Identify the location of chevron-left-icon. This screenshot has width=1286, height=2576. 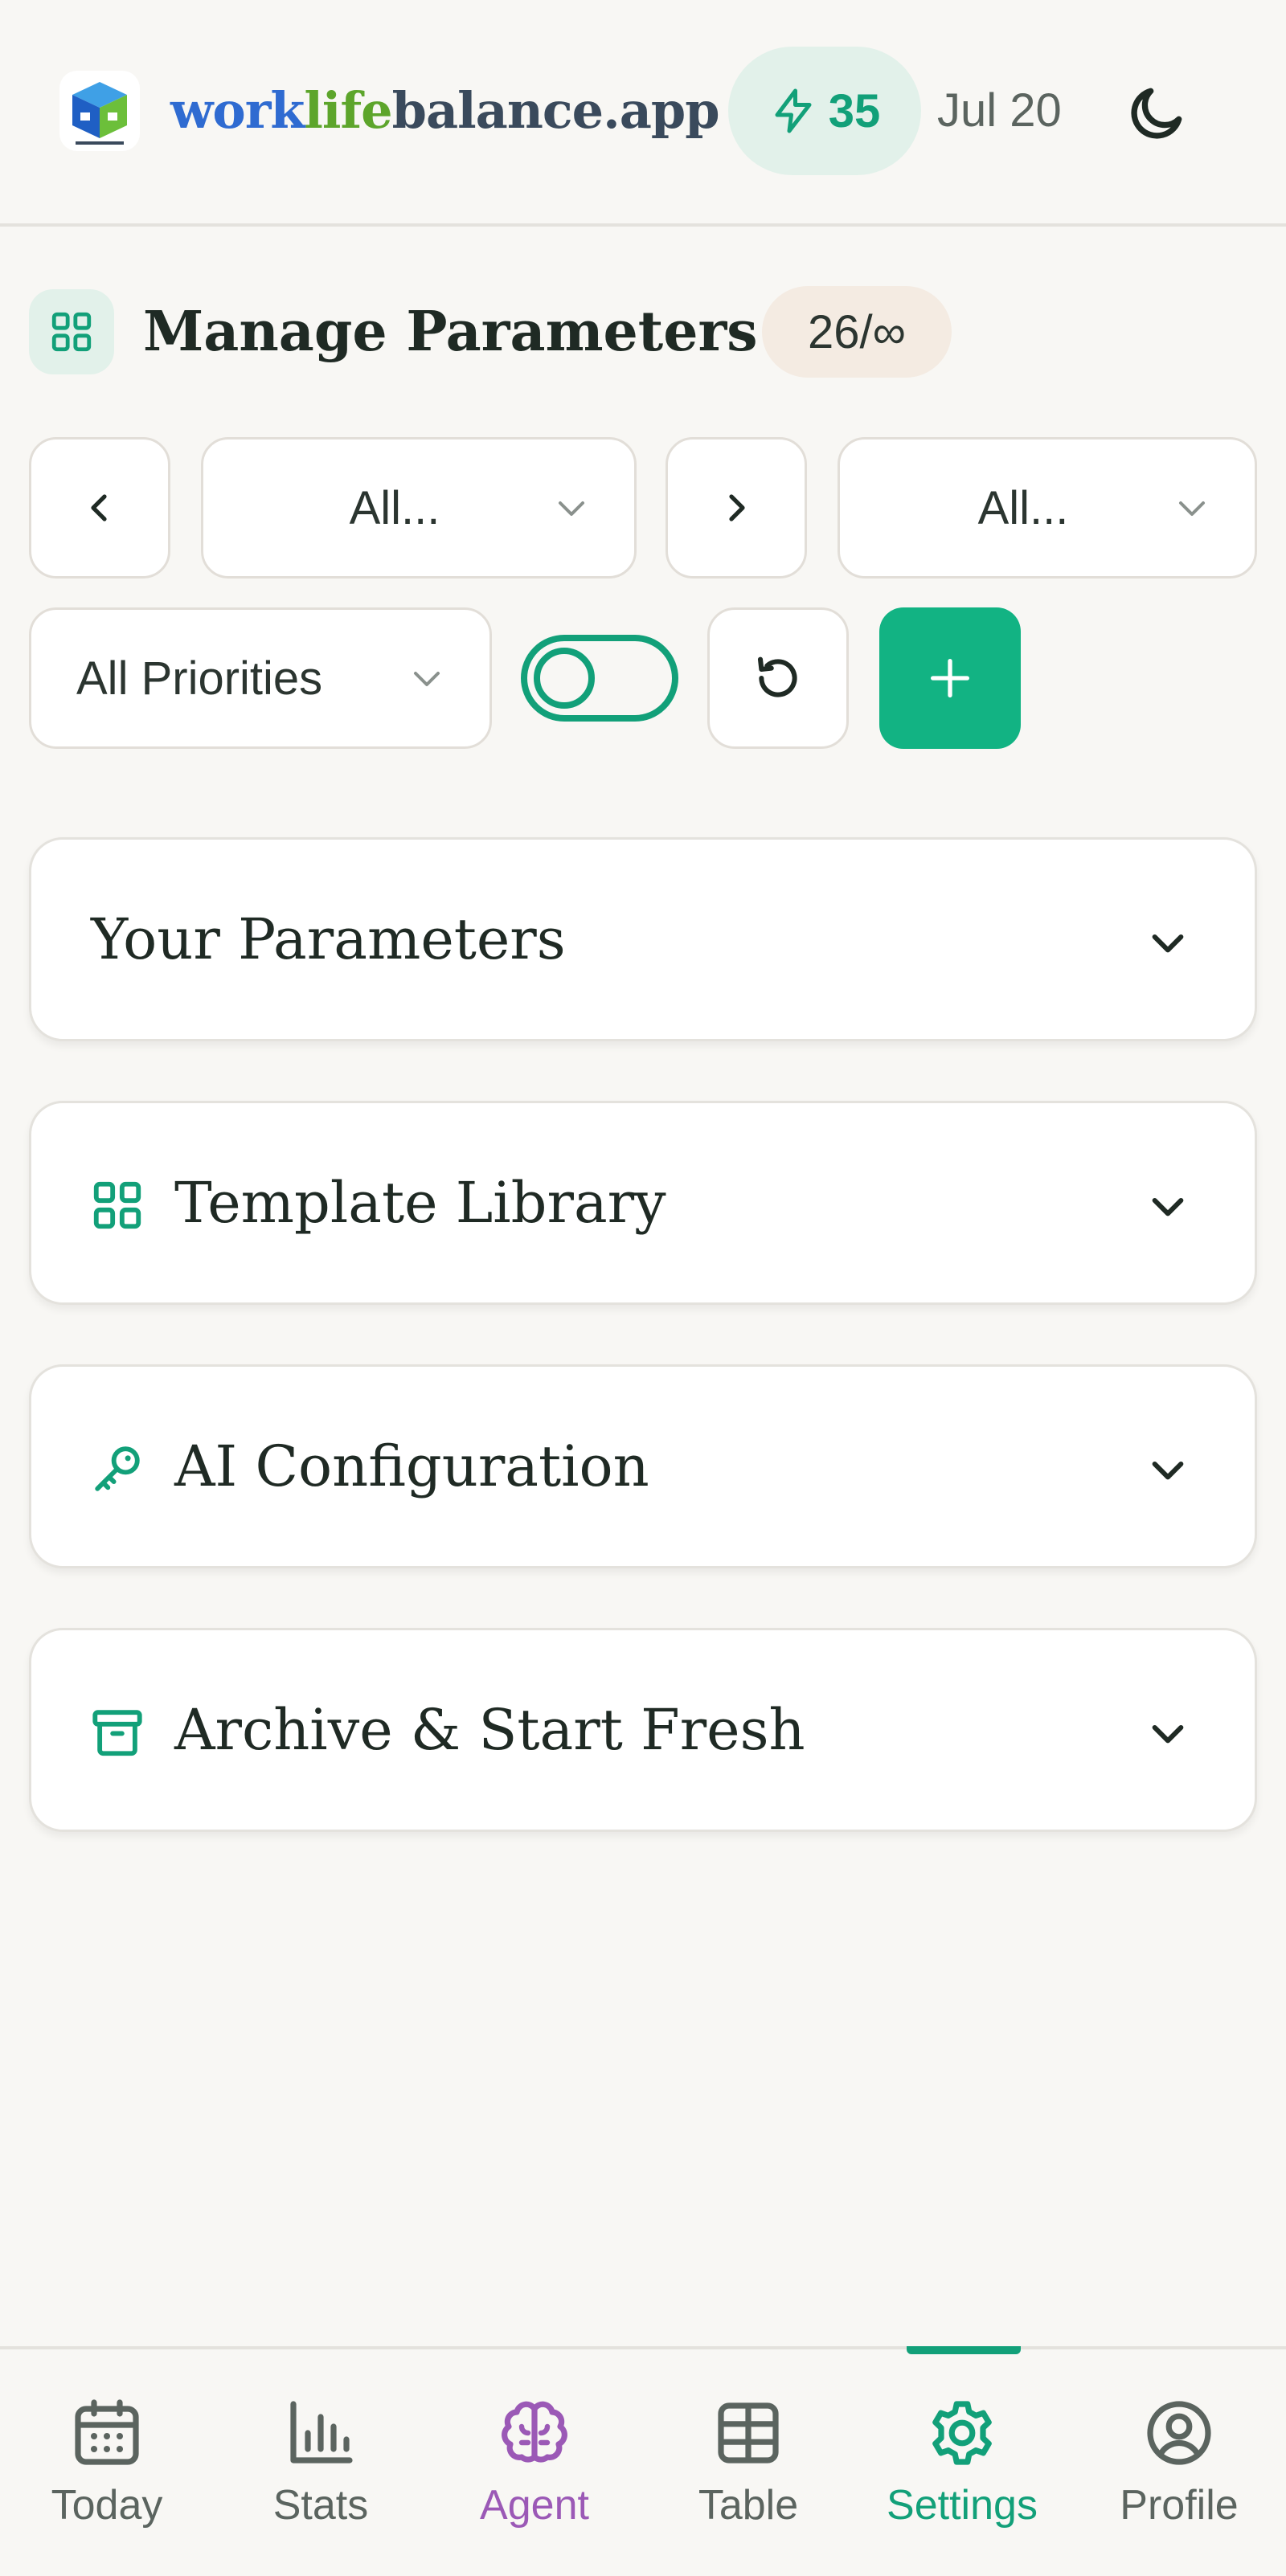
(99, 507).